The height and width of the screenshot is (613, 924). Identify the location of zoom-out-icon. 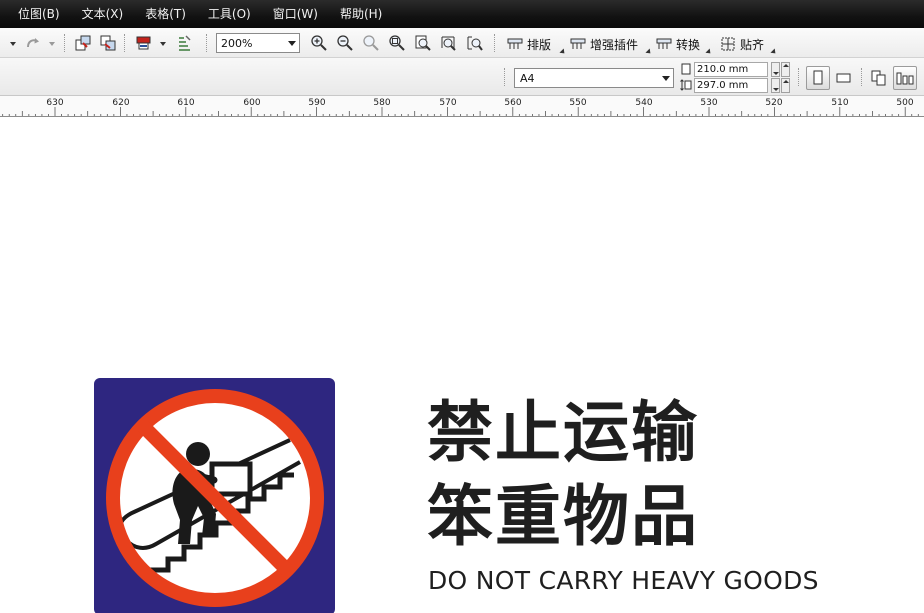
(345, 43).